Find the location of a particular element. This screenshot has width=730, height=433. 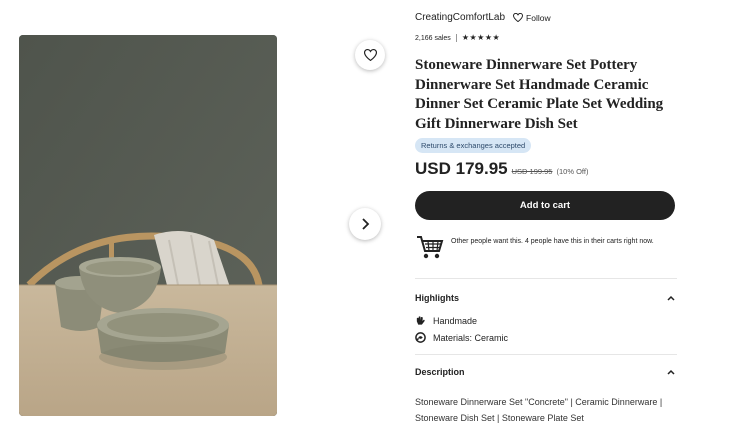

materials-icon is located at coordinates (420, 337).